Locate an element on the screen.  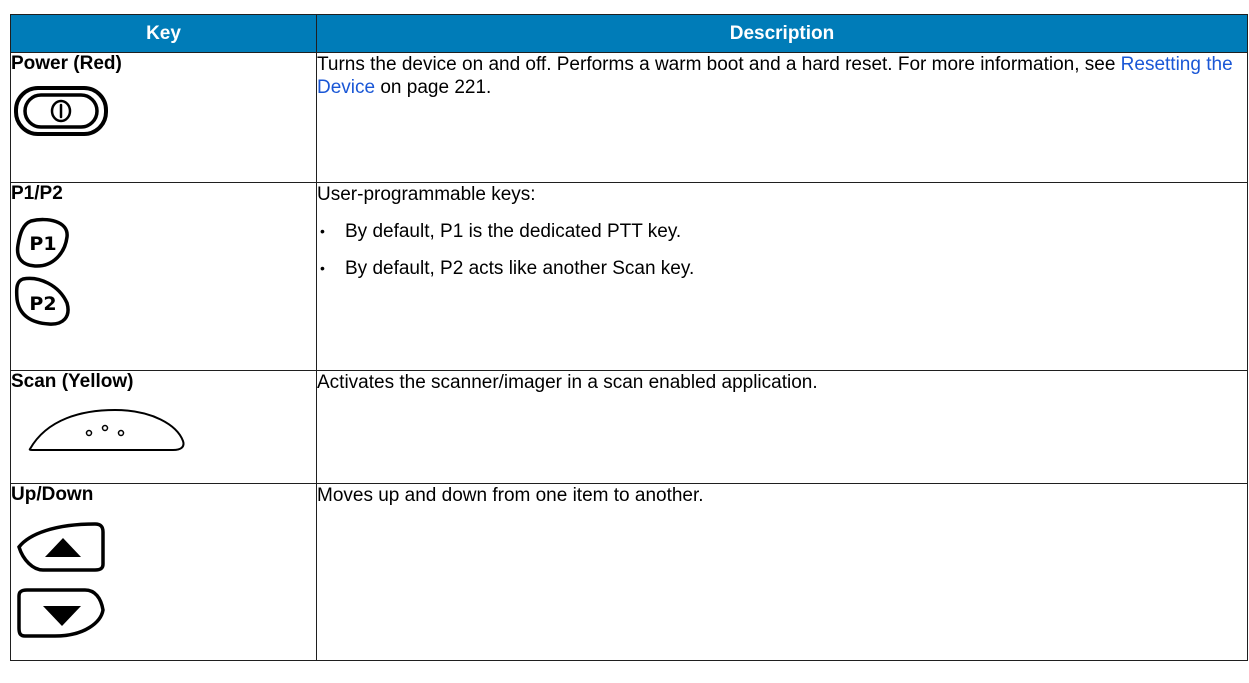
p2-key-icon: P2 is located at coordinates (42, 301).